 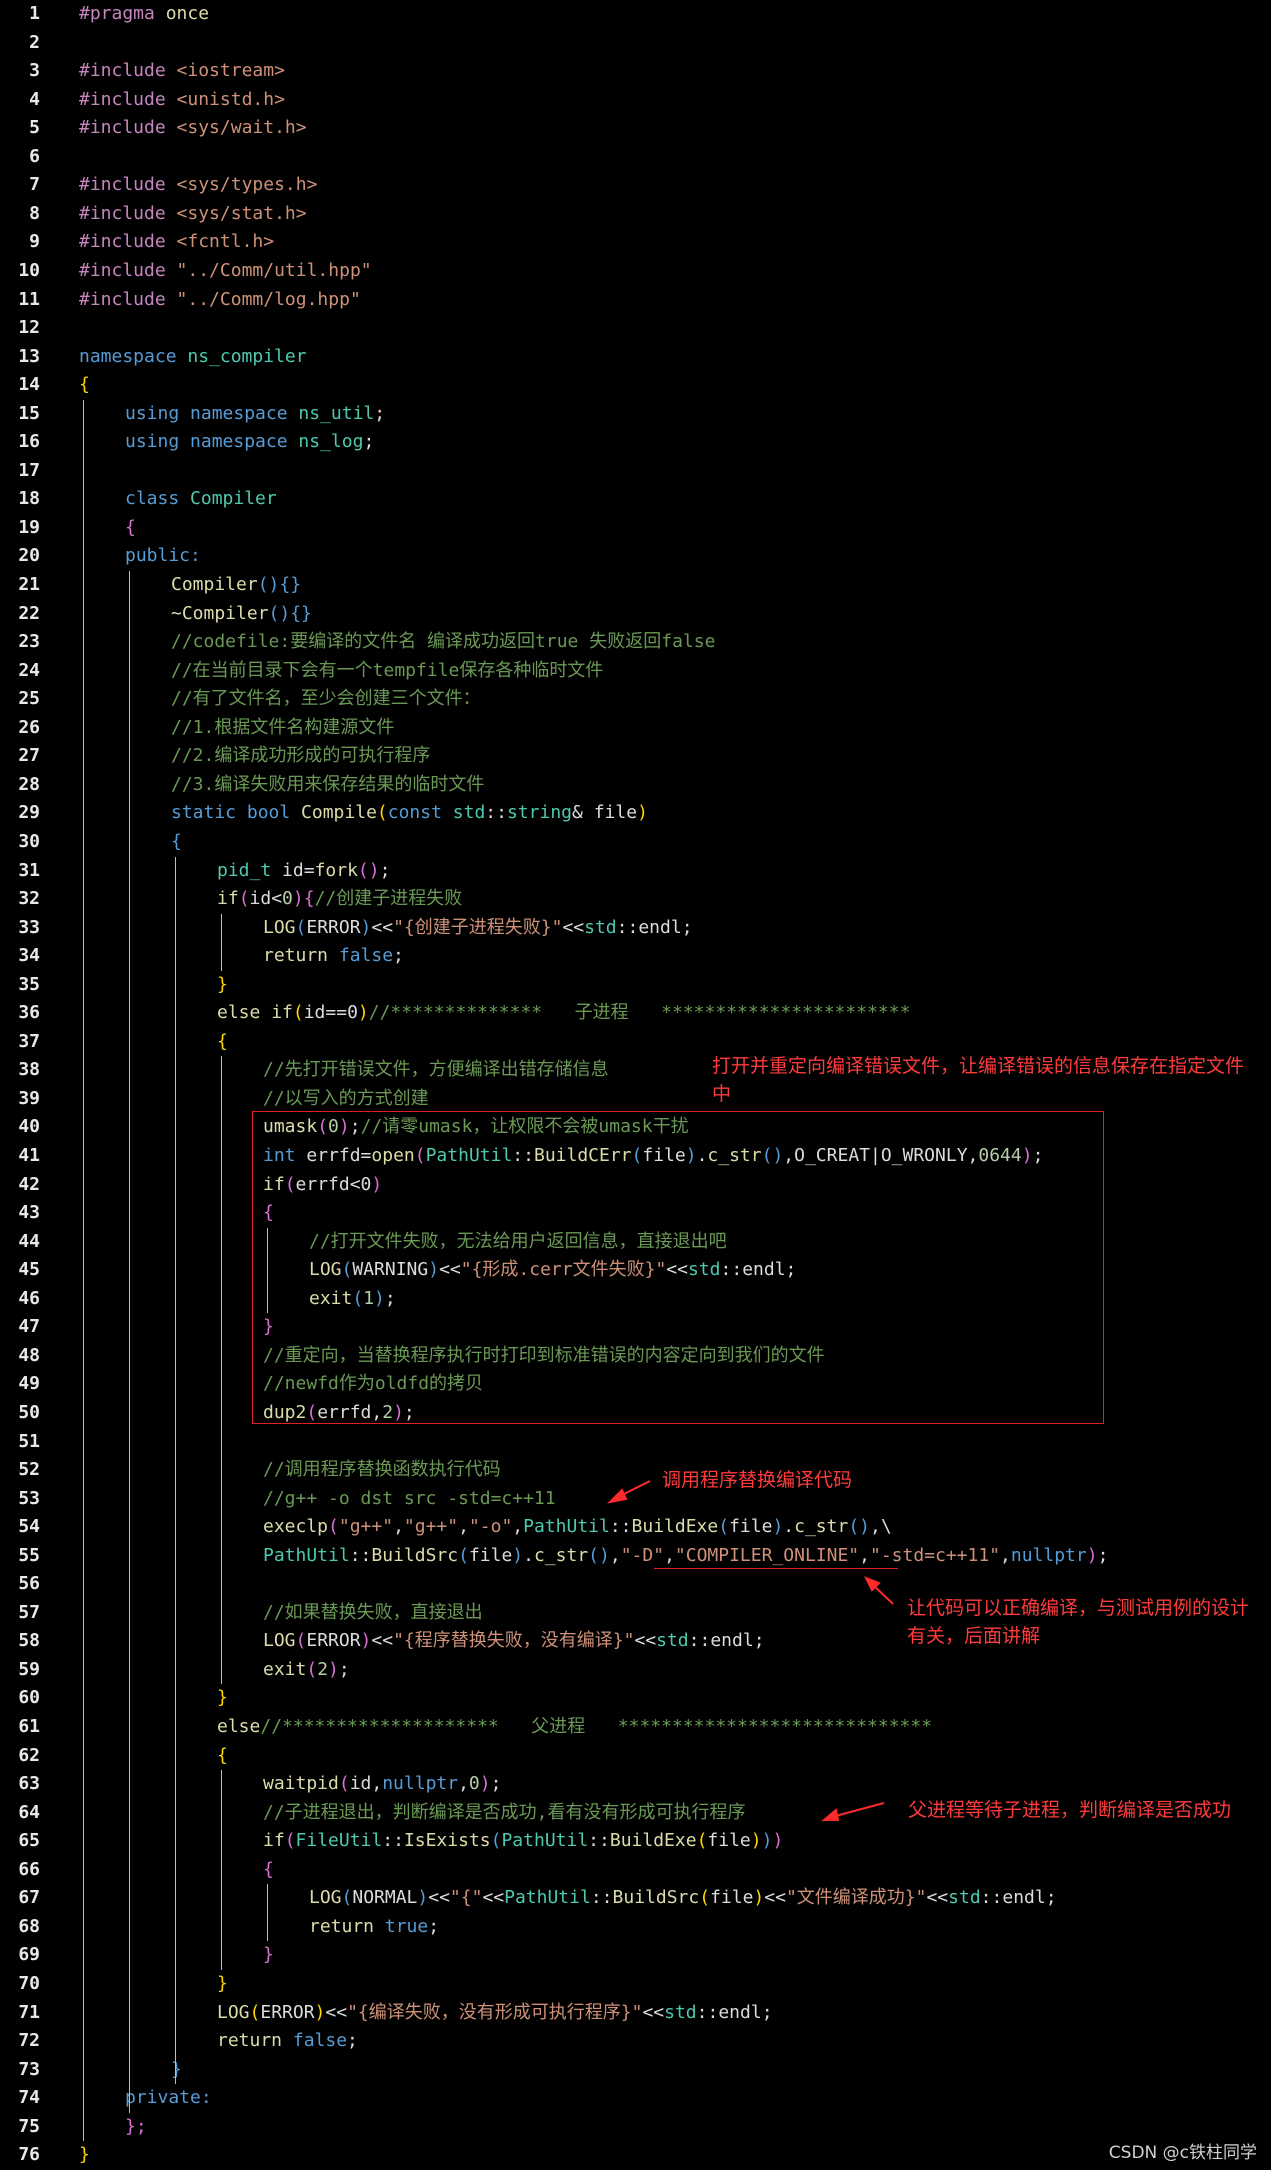 I want to click on annotation-redirect: 打开并重定向编译错误文件，让编译错误的信息保存在指定文件中, so click(x=978, y=1080).